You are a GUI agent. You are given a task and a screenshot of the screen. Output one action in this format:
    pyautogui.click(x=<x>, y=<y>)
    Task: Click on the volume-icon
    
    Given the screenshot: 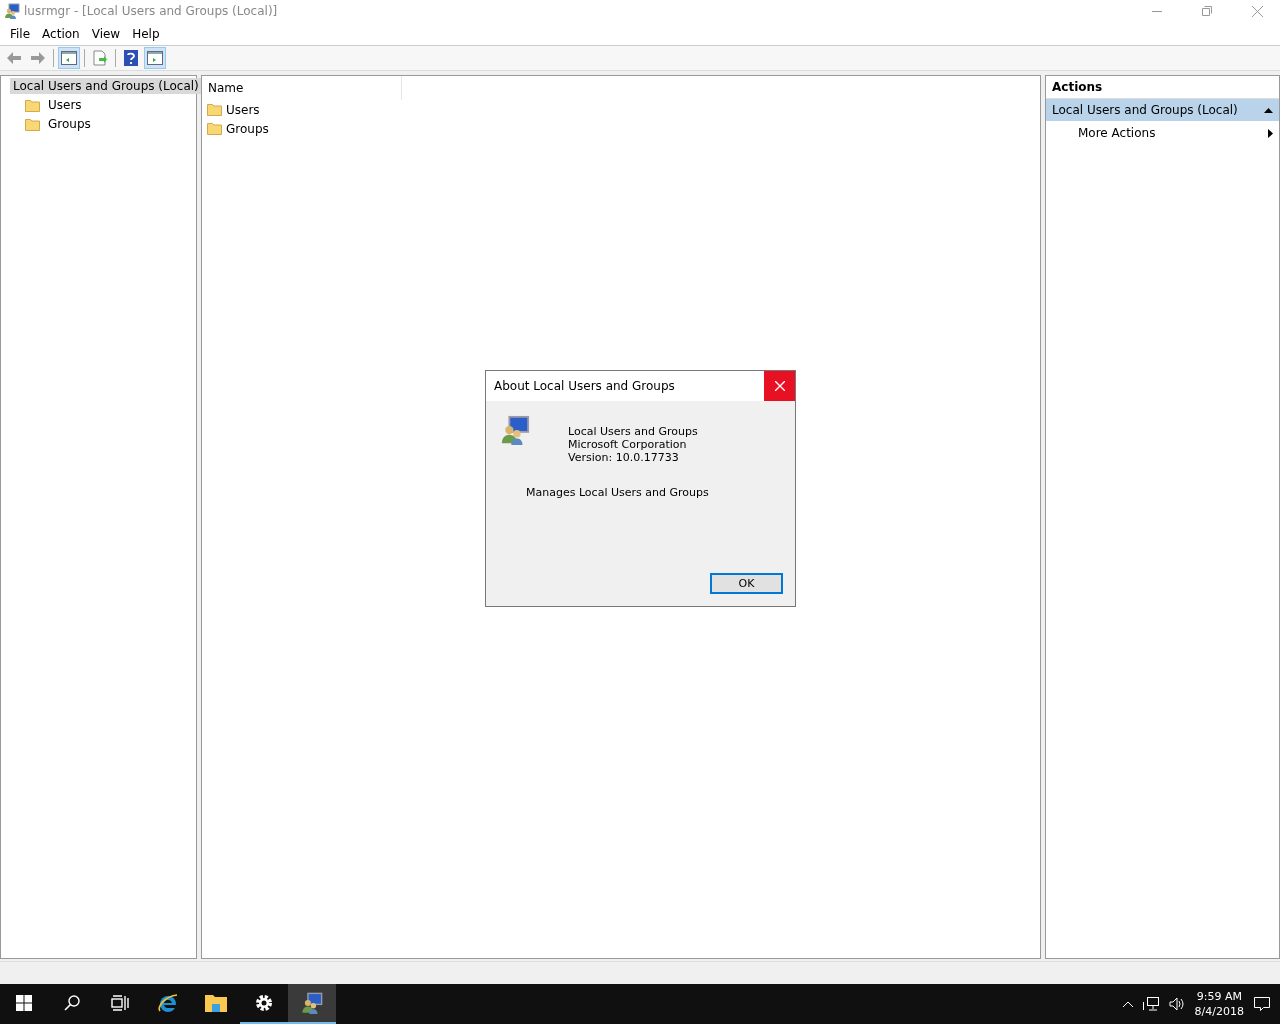 What is the action you would take?
    pyautogui.click(x=1176, y=1004)
    